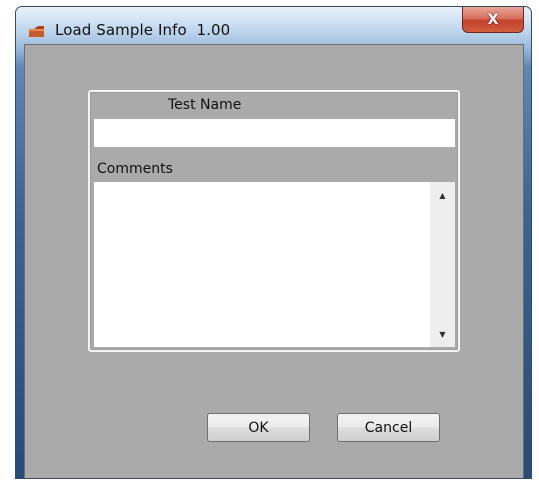 The height and width of the screenshot is (485, 539). What do you see at coordinates (36, 31) in the screenshot?
I see `app-icon` at bounding box center [36, 31].